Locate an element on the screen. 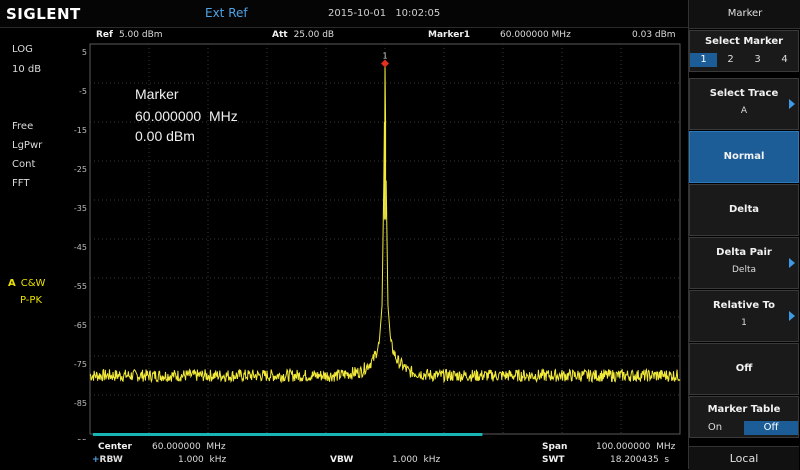  local-button: Local is located at coordinates (744, 458).